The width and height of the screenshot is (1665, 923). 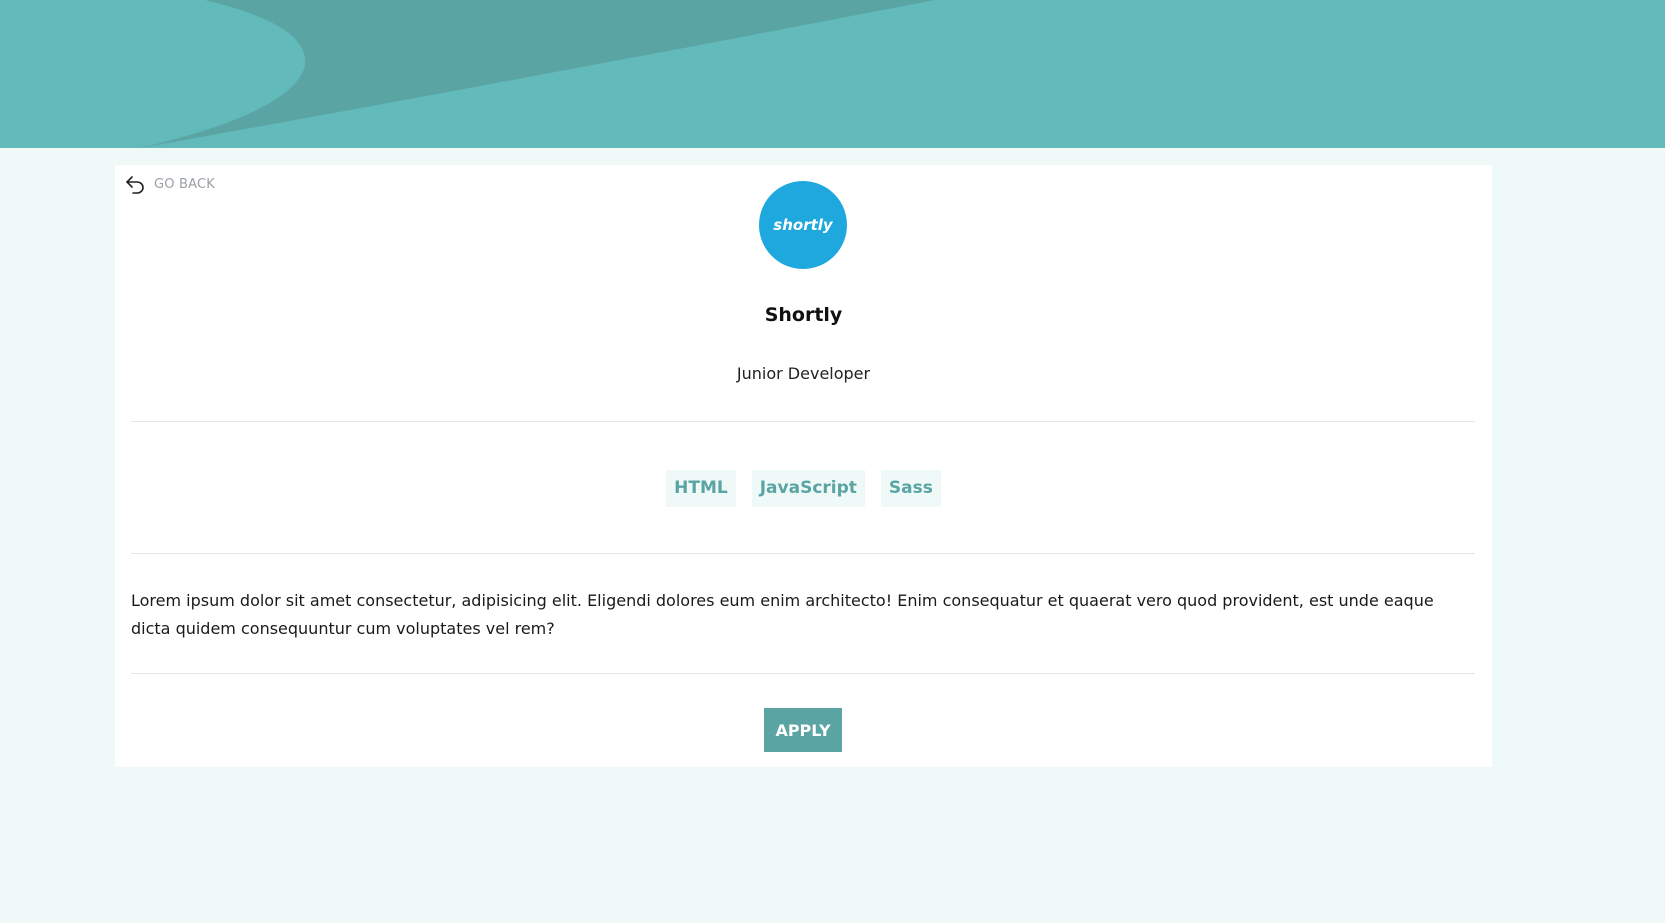 I want to click on tag-javascript: JavaScript, so click(x=808, y=488).